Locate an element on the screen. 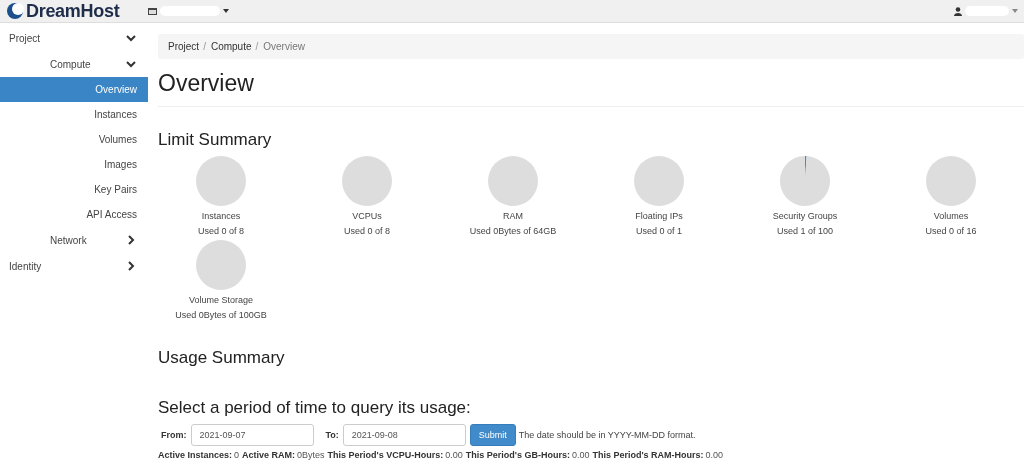 The image size is (1024, 474). section-title: Usage Summary is located at coordinates (222, 358).